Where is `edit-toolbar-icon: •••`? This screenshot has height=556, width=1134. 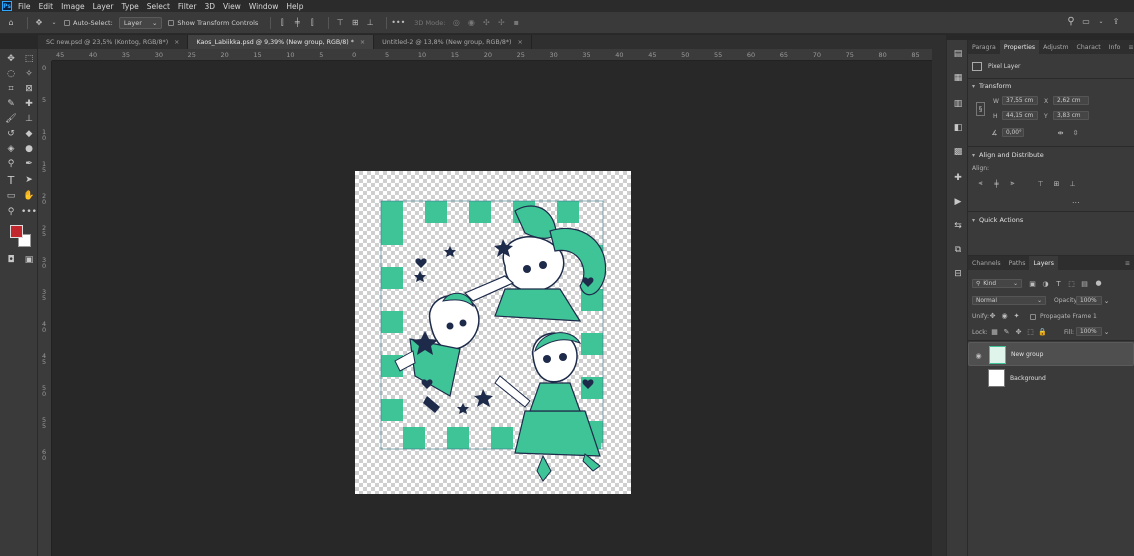 edit-toolbar-icon: ••• is located at coordinates (29, 212).